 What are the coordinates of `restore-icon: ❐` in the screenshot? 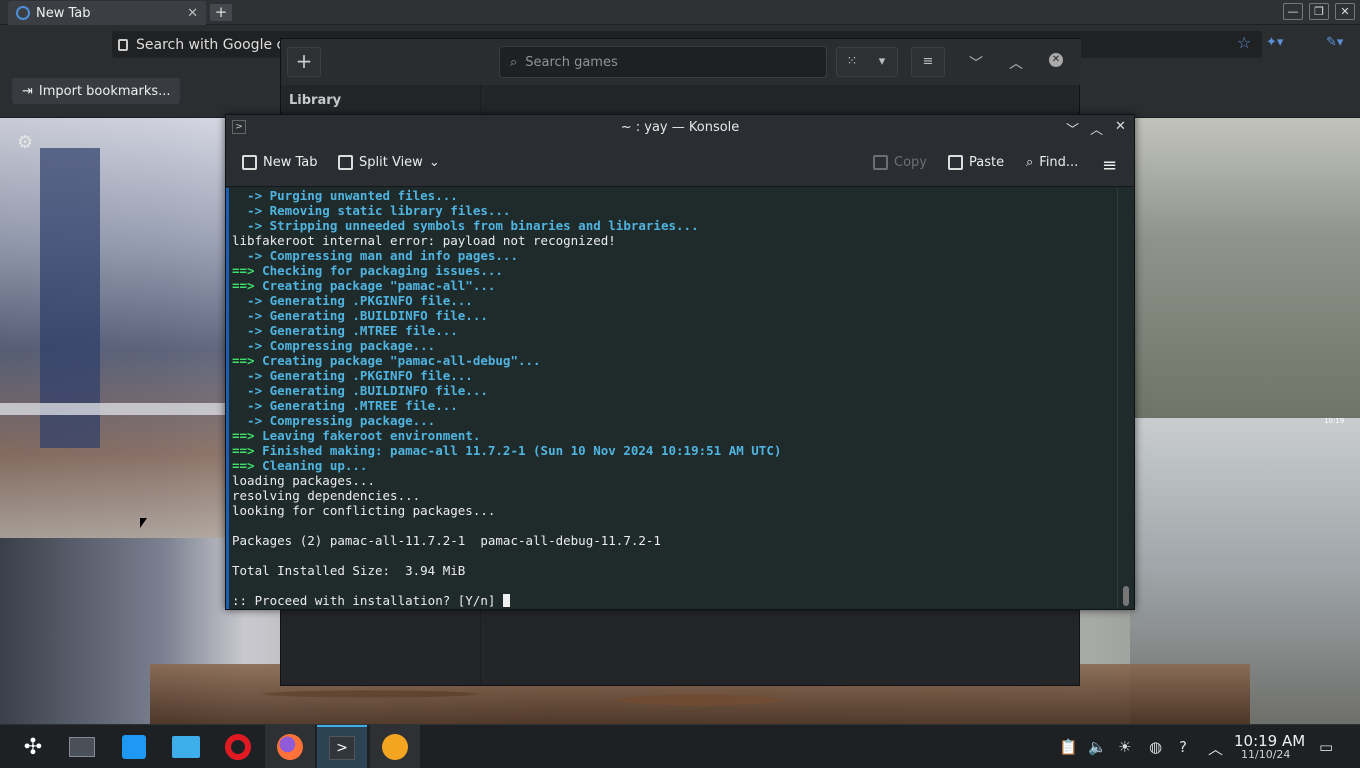 It's located at (1319, 11).